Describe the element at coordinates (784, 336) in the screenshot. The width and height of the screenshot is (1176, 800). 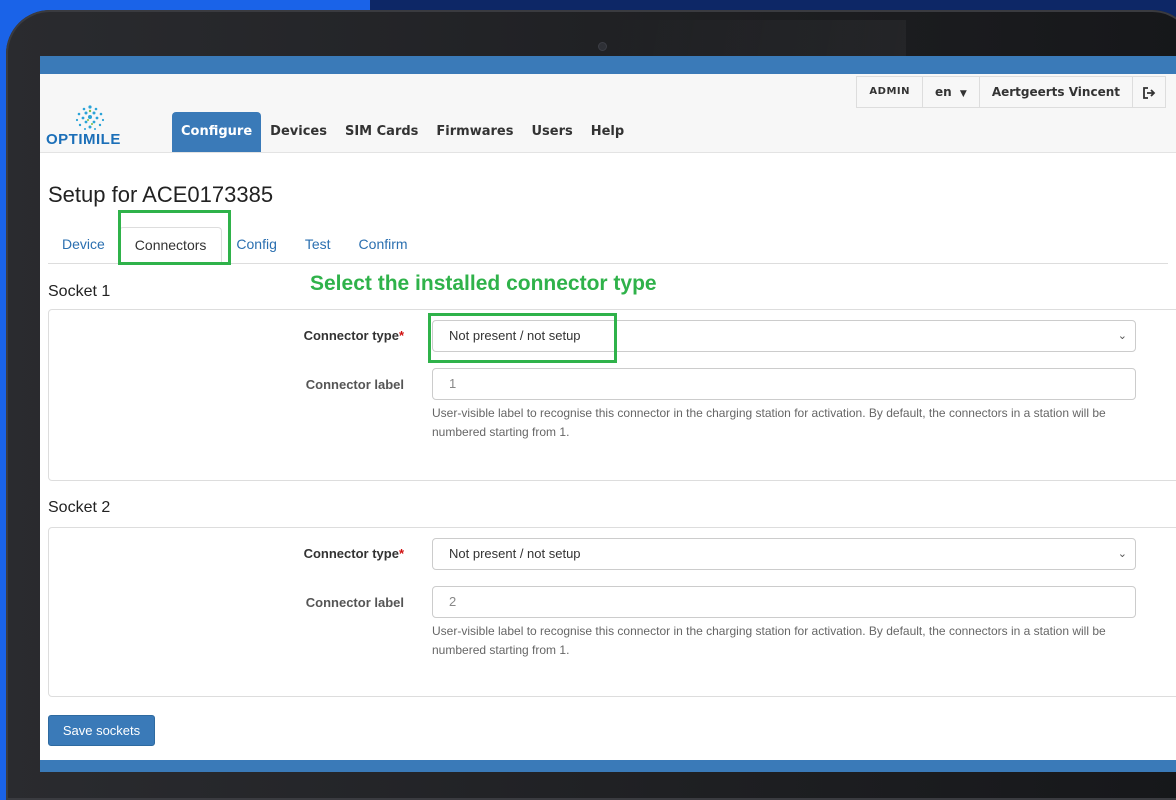
I see `connector-type-select-1: Not present / not setup ⌄` at that location.